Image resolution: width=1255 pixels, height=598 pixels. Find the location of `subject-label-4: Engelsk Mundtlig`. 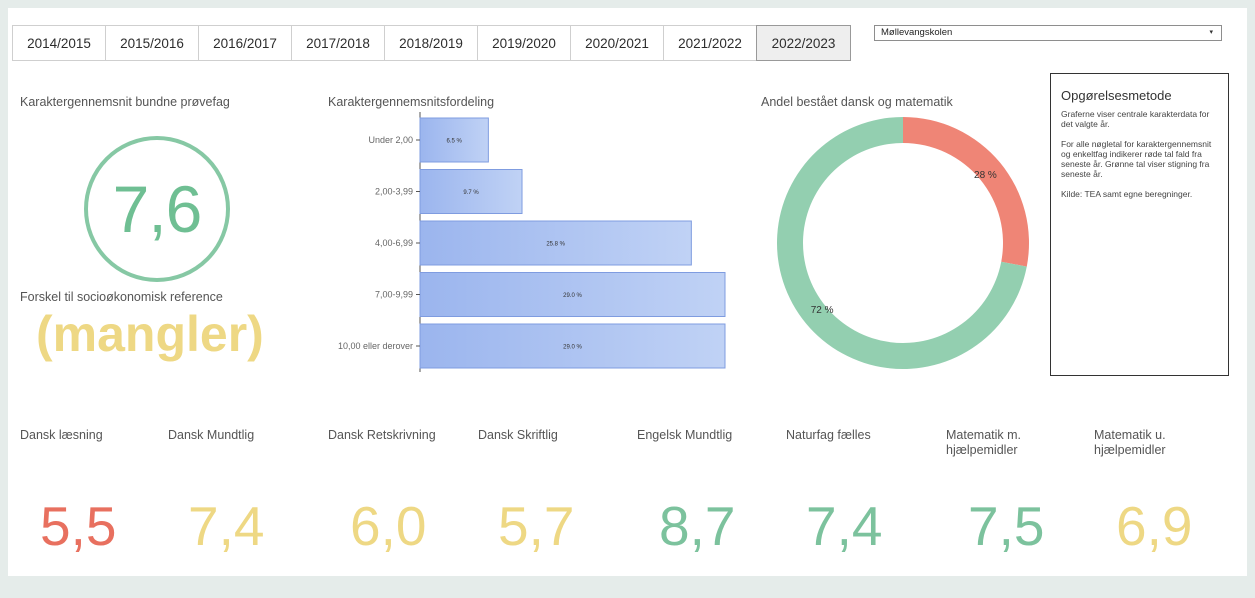

subject-label-4: Engelsk Mundtlig is located at coordinates (685, 435).